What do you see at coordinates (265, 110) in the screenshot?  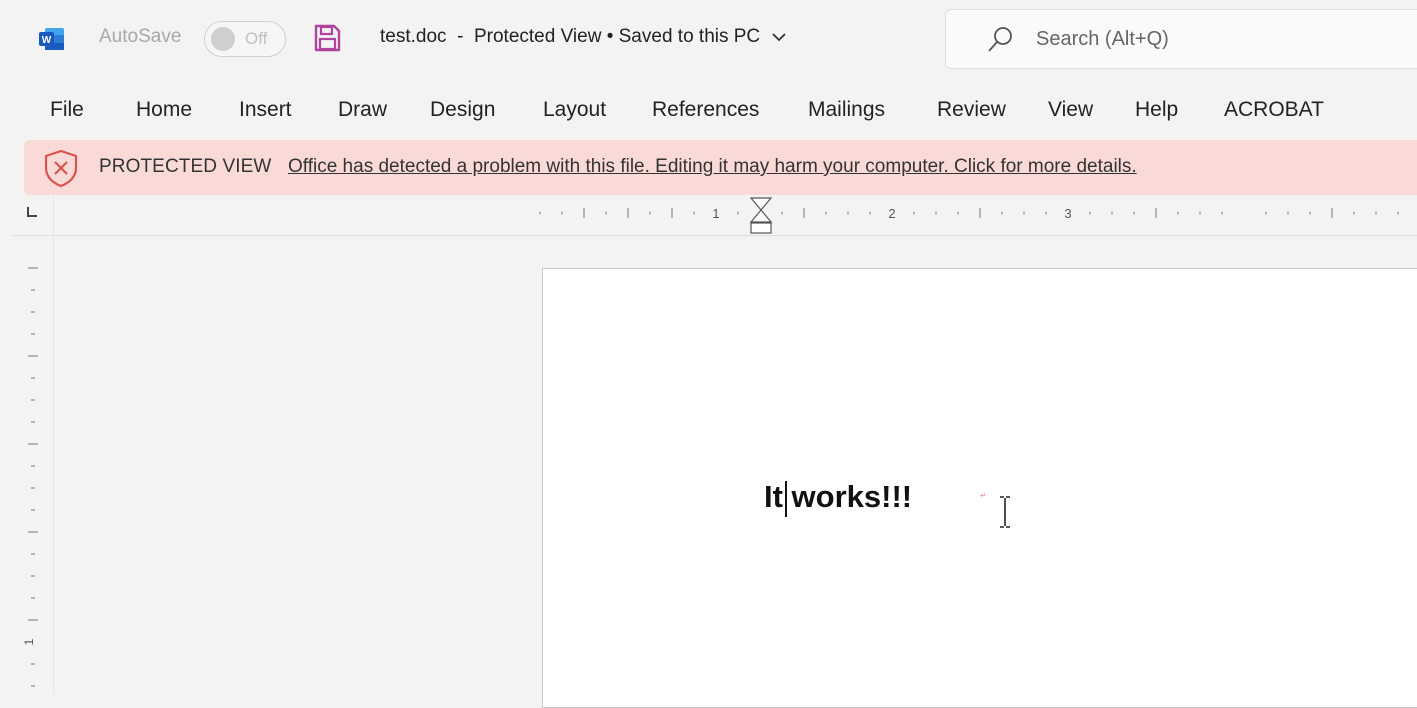 I see `tab-insert: Insert` at bounding box center [265, 110].